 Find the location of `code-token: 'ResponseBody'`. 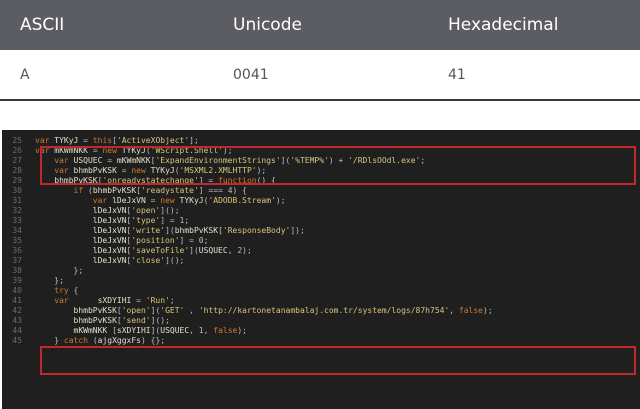

code-token: 'ResponseBody' is located at coordinates (256, 230).